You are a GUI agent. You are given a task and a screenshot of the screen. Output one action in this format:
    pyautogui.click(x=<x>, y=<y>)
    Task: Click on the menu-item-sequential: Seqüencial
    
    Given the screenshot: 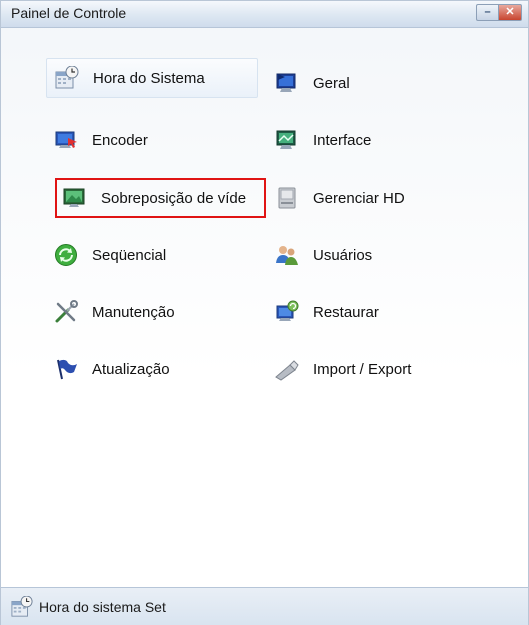 What is the action you would take?
    pyautogui.click(x=152, y=255)
    